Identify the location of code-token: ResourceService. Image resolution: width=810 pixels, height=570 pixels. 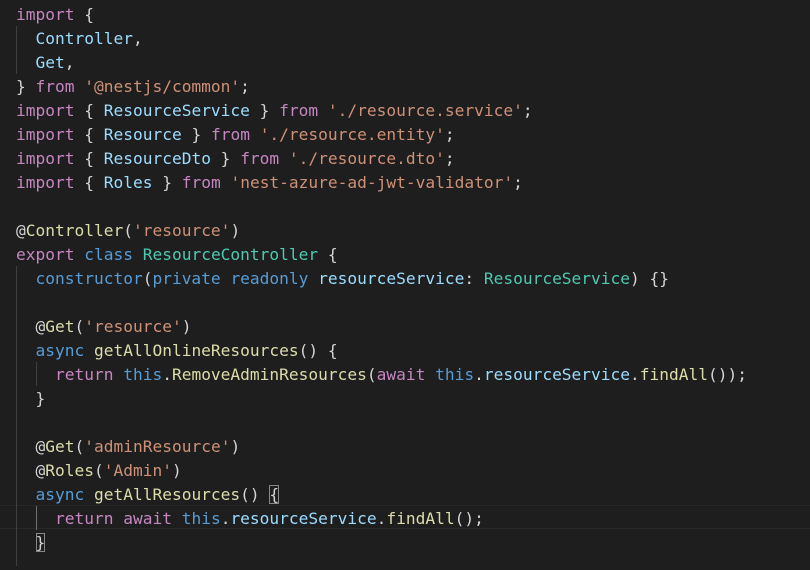
(176, 110).